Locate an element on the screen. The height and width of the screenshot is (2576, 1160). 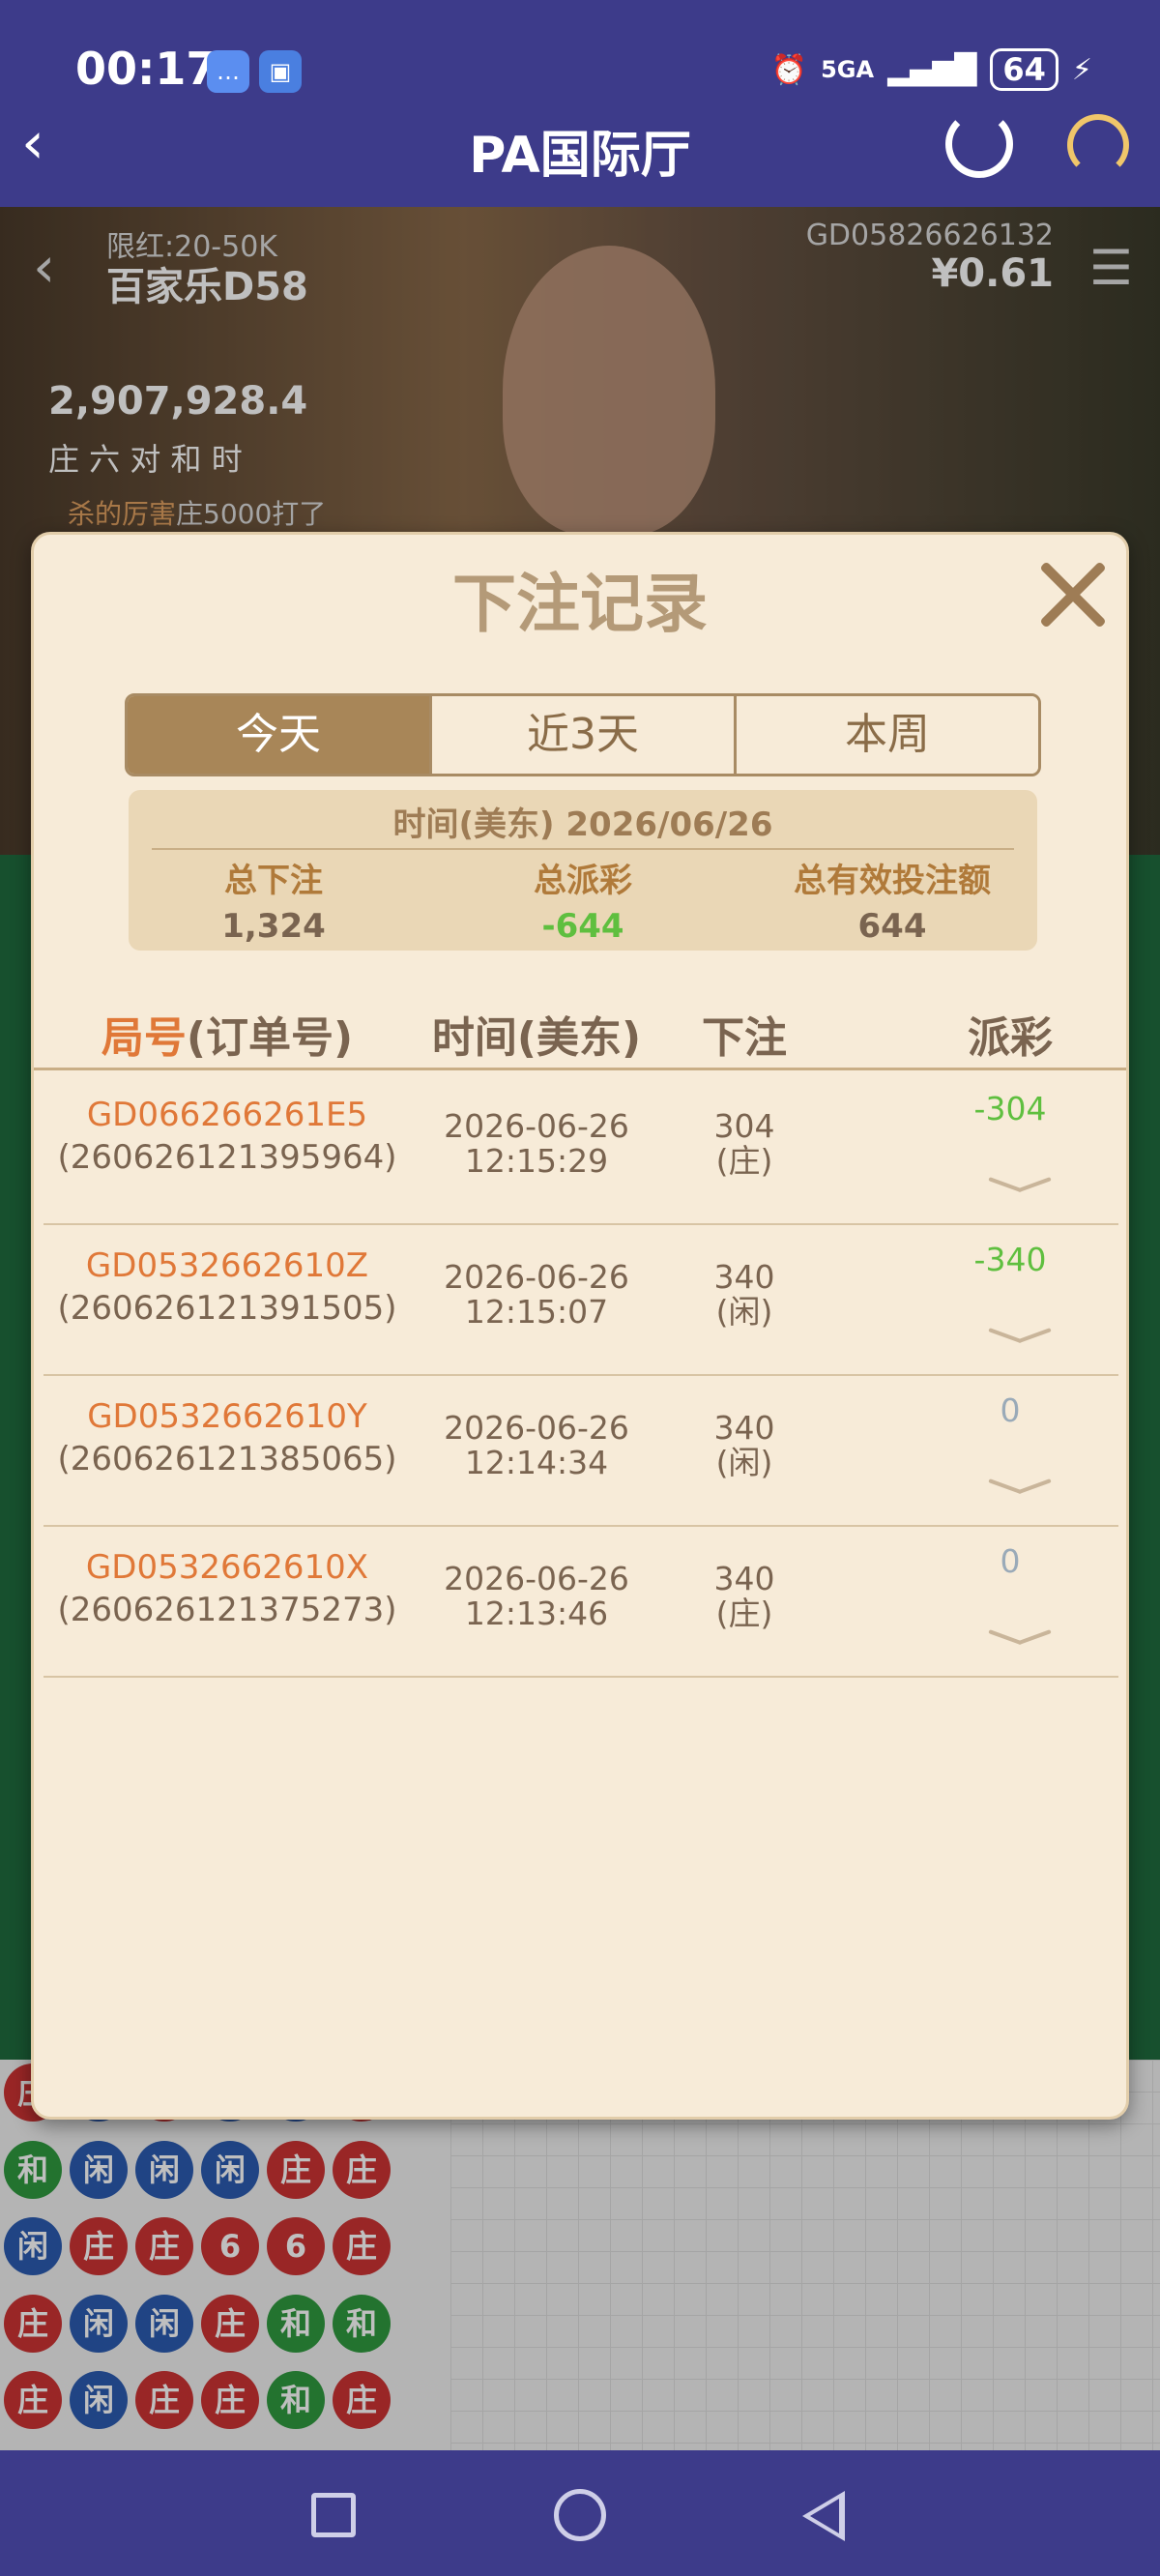
total-payout-value: -644 is located at coordinates (582, 926).